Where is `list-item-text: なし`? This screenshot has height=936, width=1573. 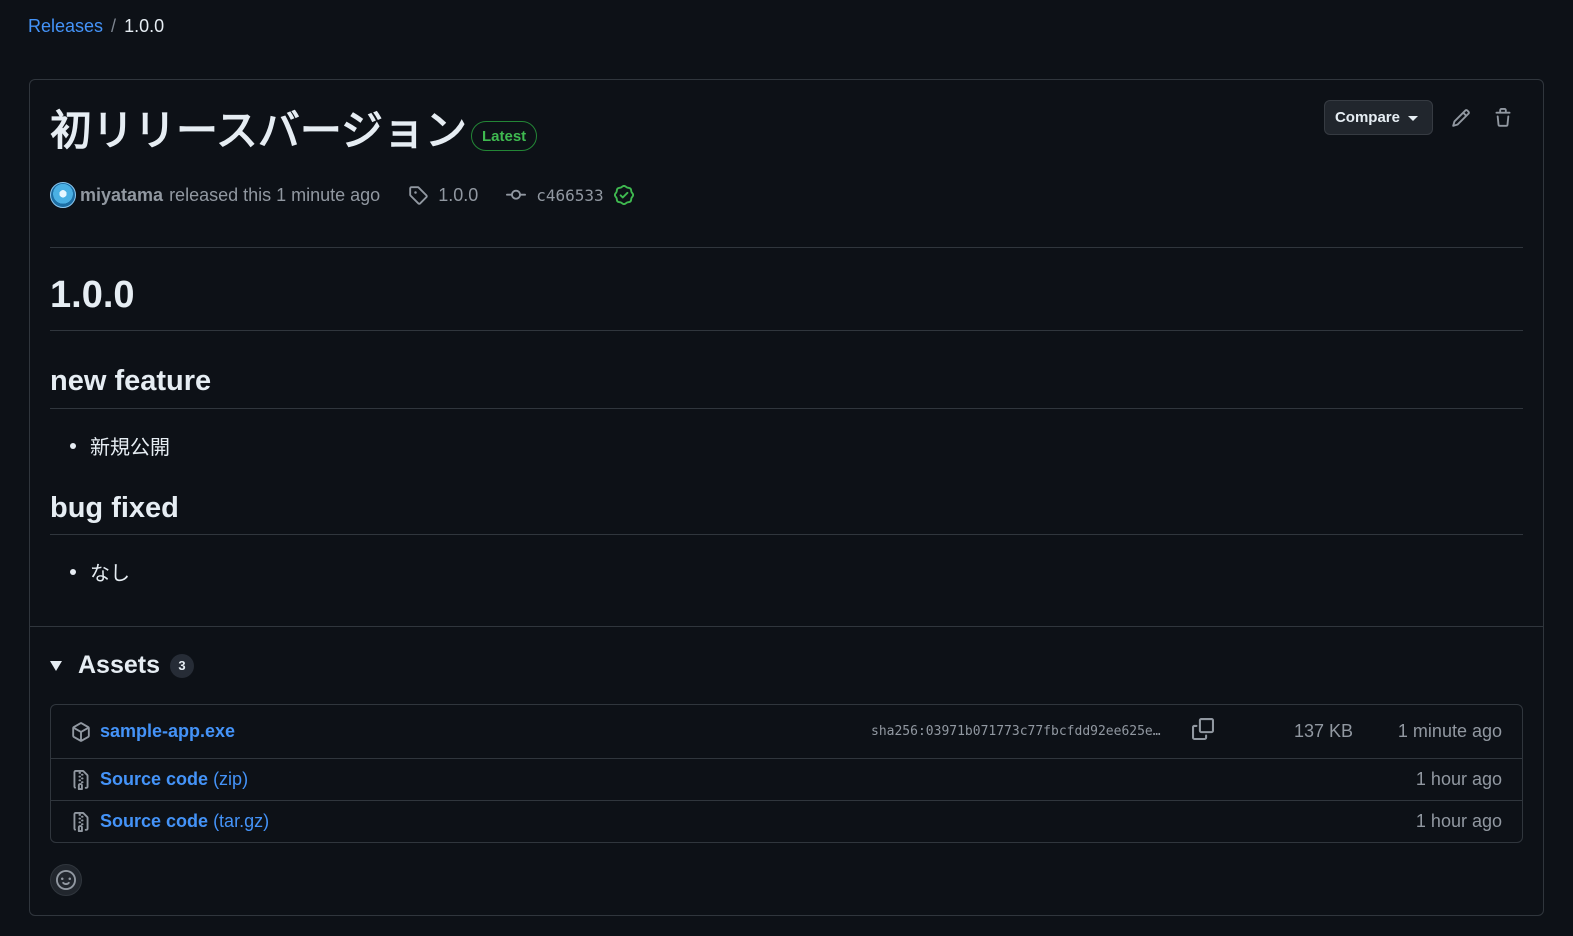
list-item-text: なし is located at coordinates (110, 573).